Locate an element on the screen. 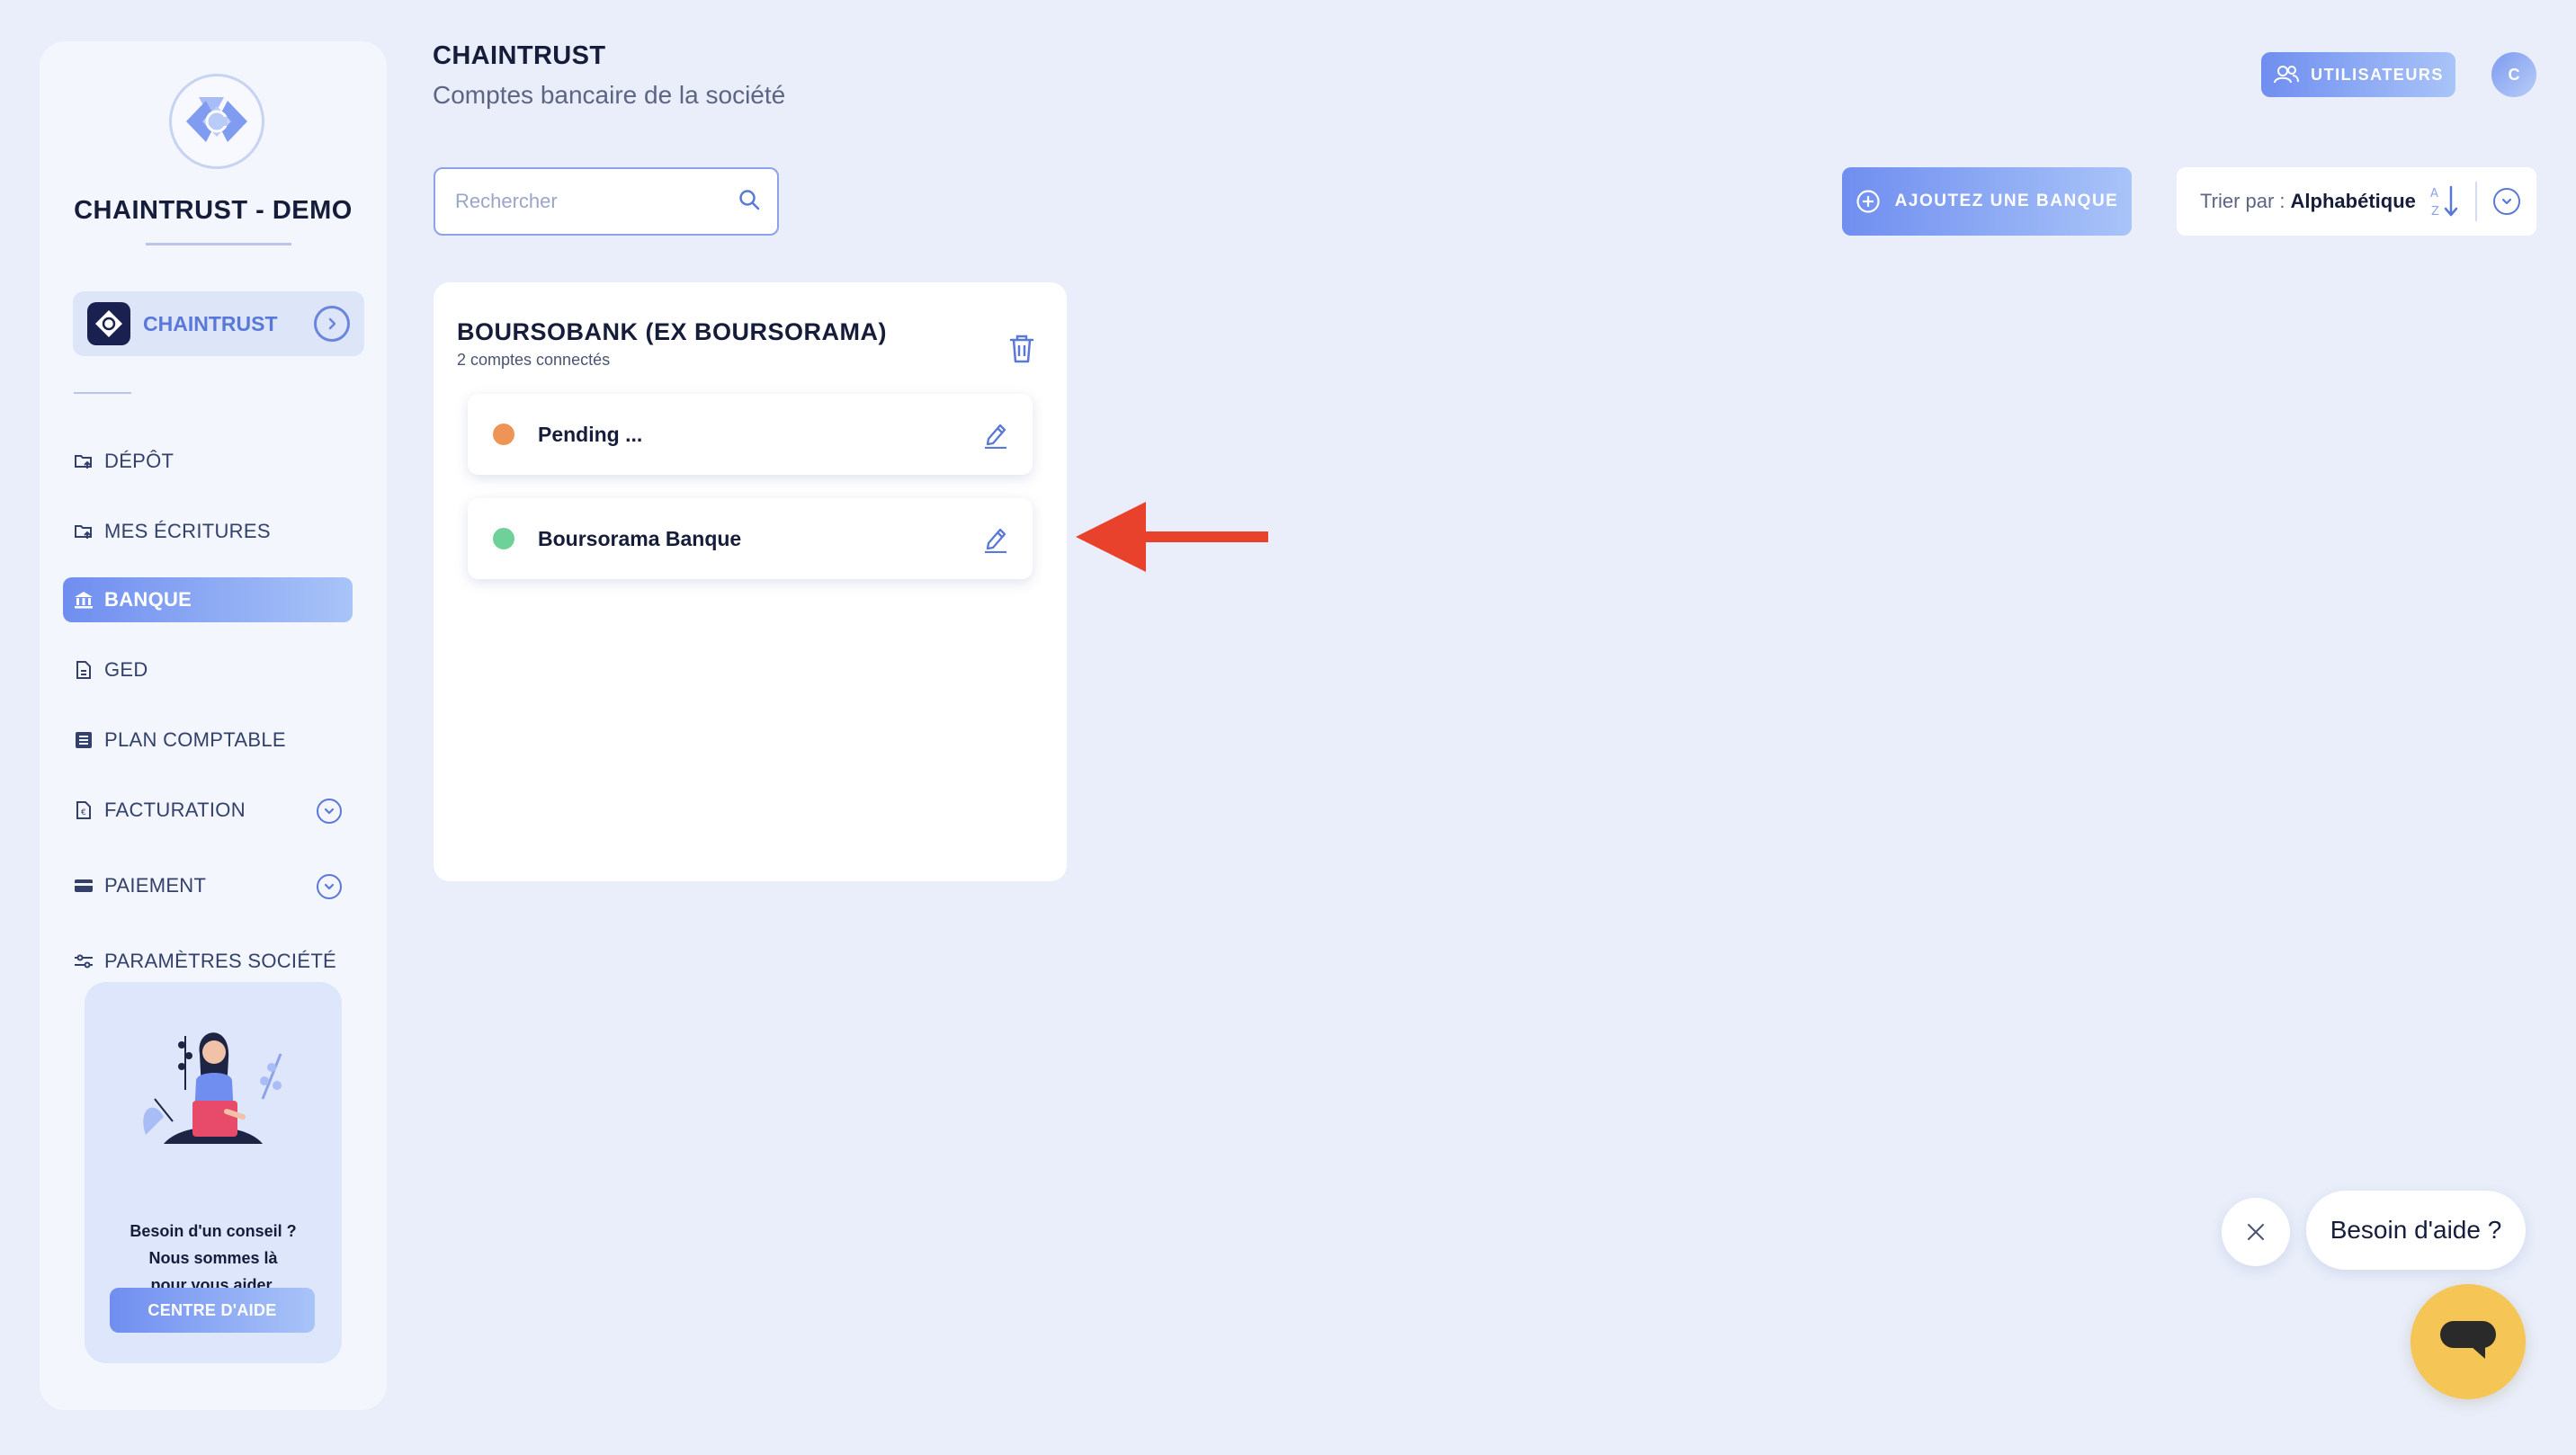 This screenshot has width=2576, height=1455. page-title: CHAINTRUST is located at coordinates (519, 55).